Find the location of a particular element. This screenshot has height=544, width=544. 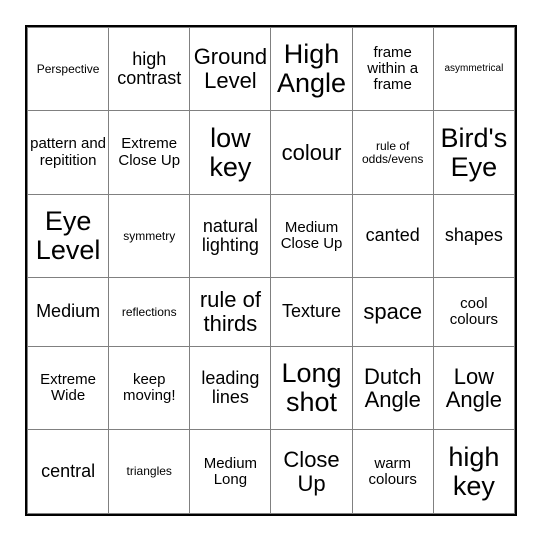

bingo-cell: Eye Level is located at coordinates (68, 236).